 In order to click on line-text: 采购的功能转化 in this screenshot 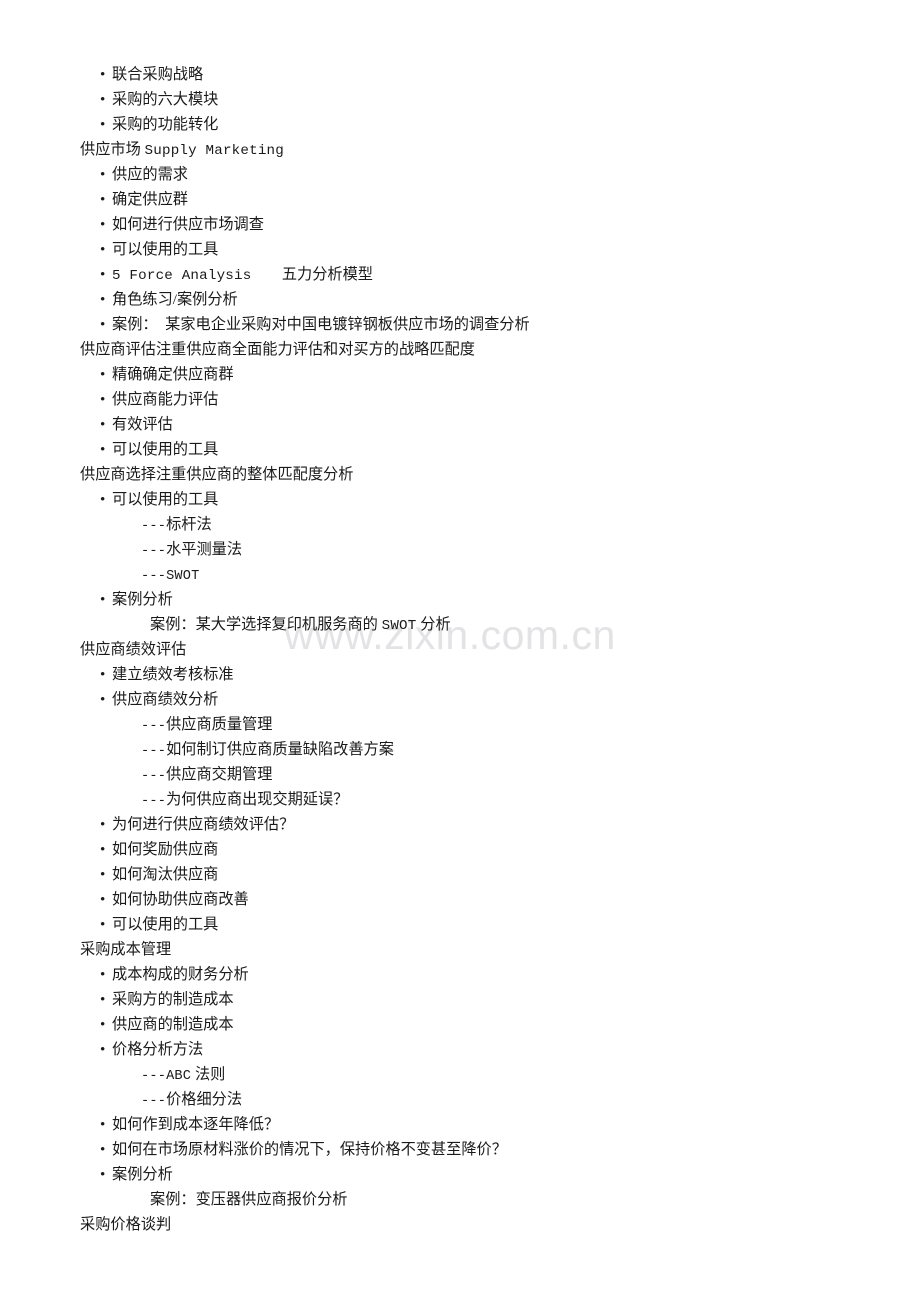, I will do `click(165, 124)`.